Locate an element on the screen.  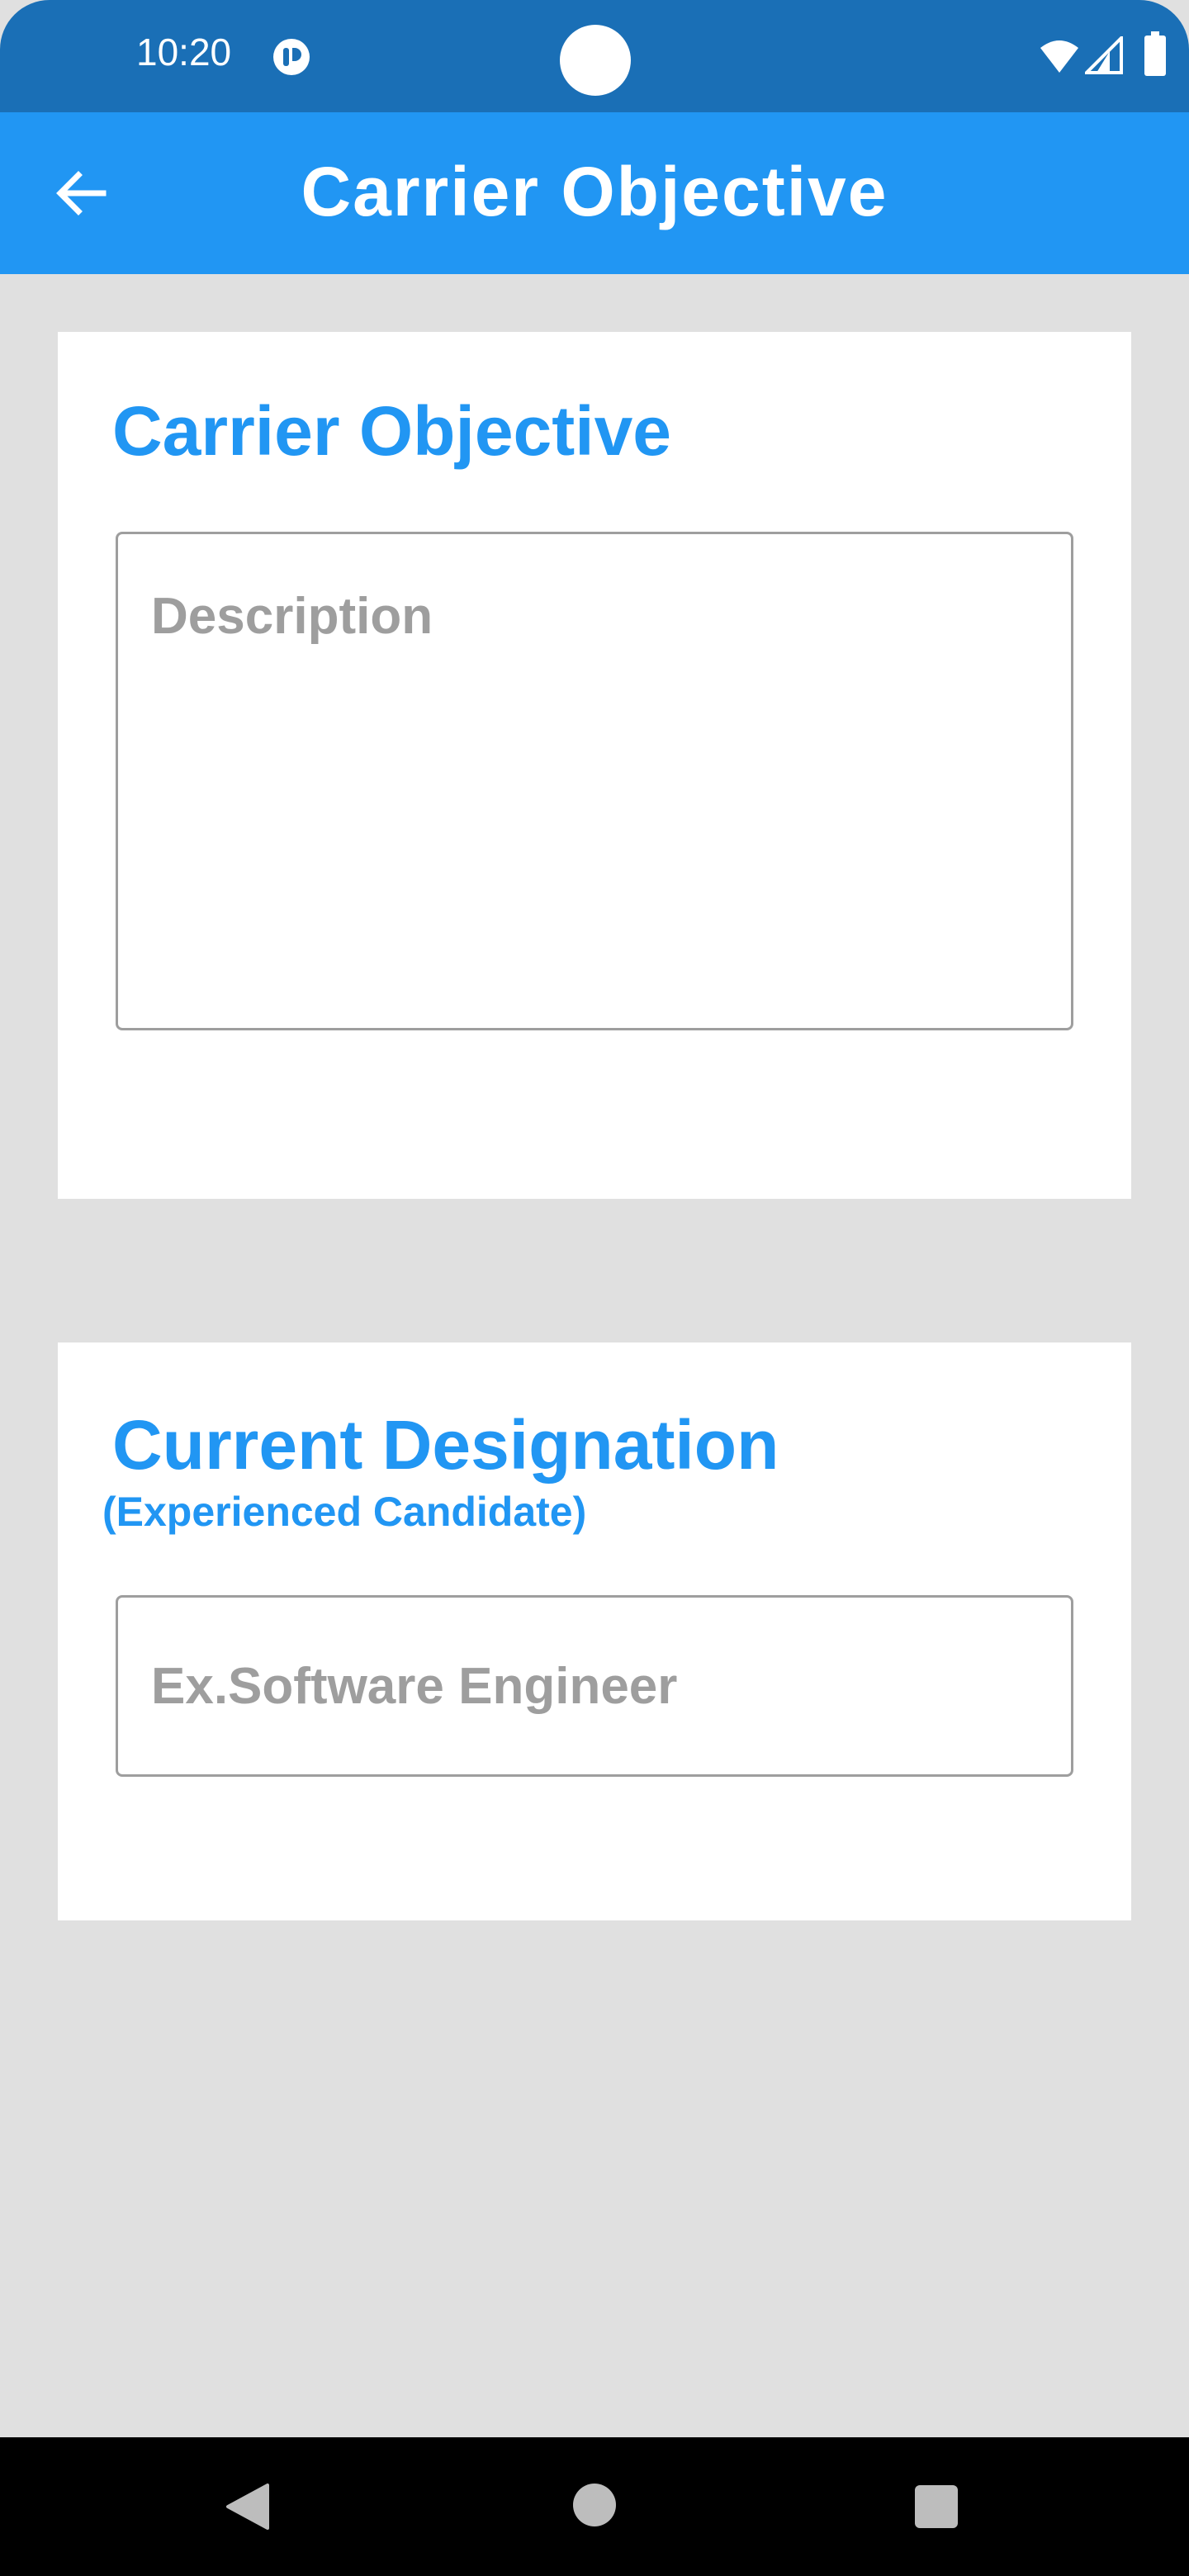
app-notification-icon is located at coordinates (291, 57).